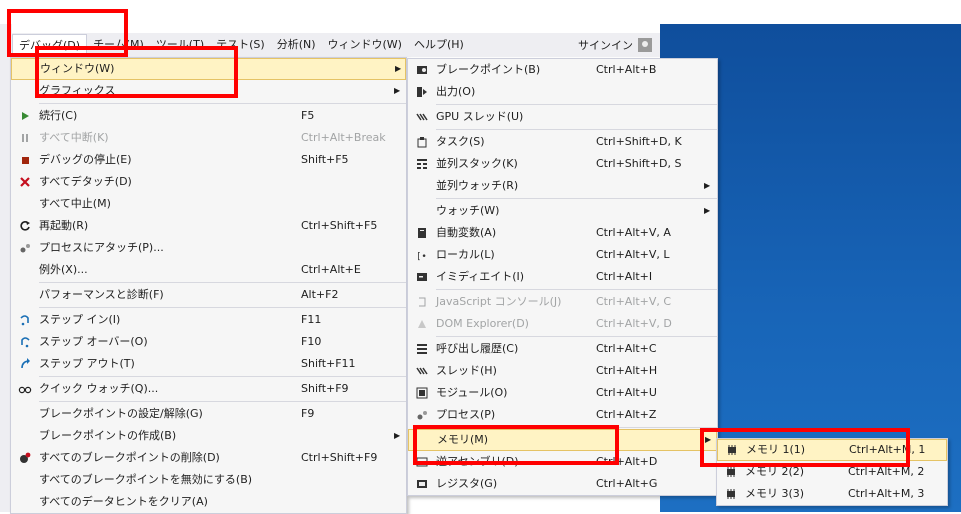  Describe the element at coordinates (516, 445) in the screenshot. I see `annotation-box-memory` at that location.